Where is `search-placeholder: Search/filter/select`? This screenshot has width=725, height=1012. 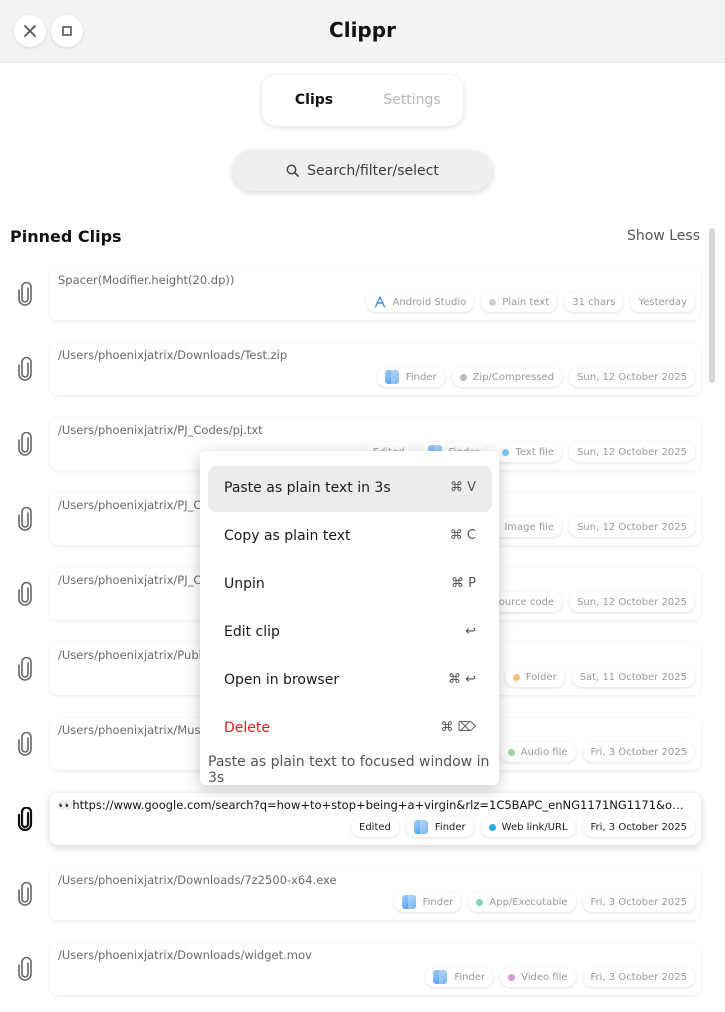 search-placeholder: Search/filter/select is located at coordinates (373, 170).